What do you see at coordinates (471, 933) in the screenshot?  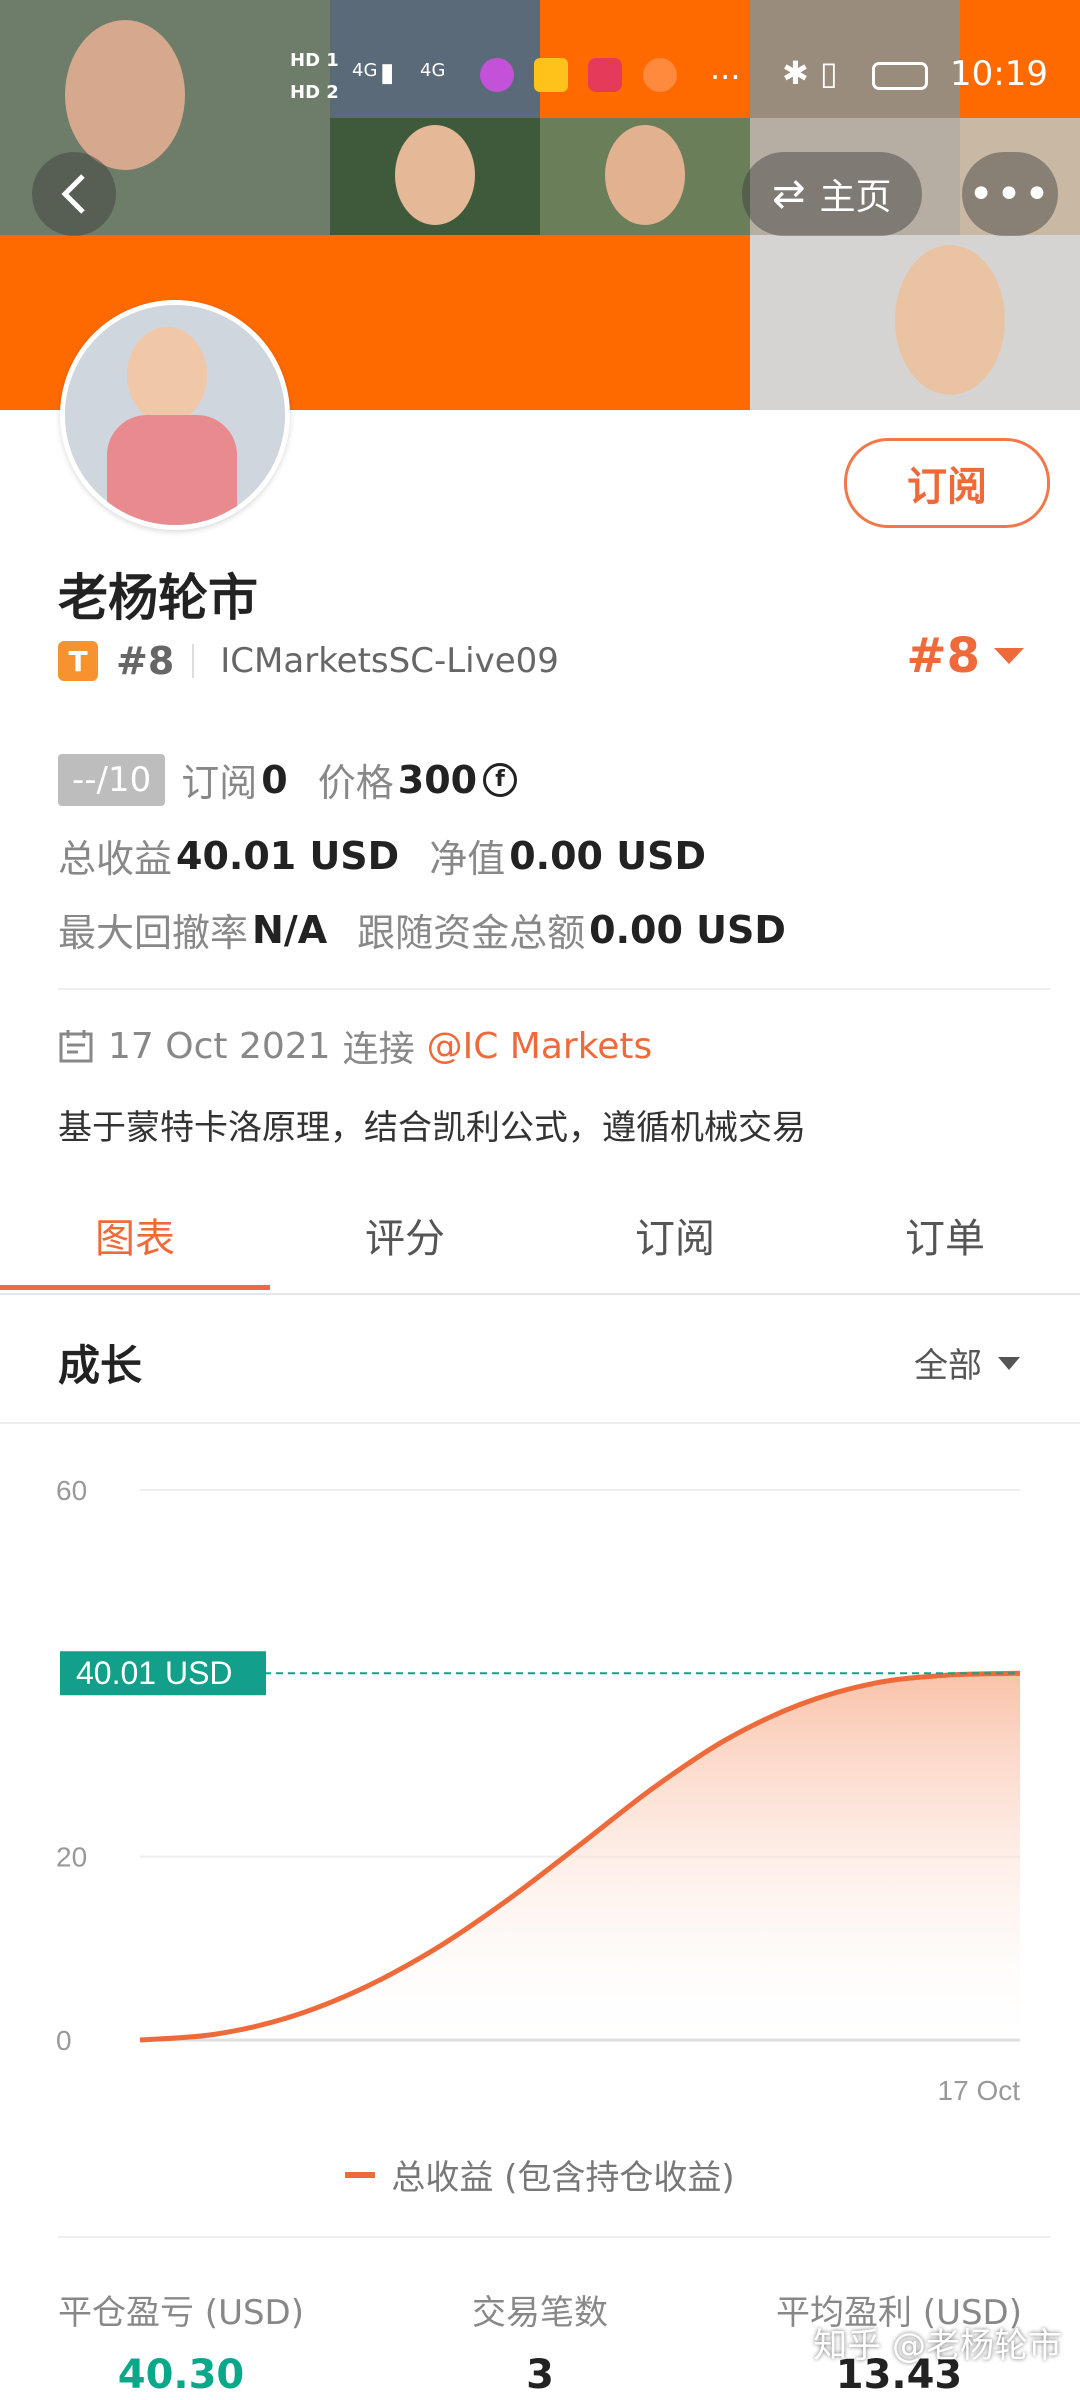 I see `follow-total-label: 跟随资金总额` at bounding box center [471, 933].